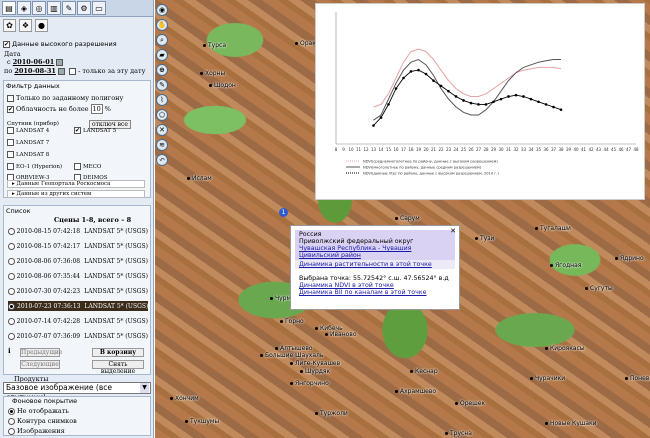  I want to click on globe-tool: ◉, so click(162, 10).